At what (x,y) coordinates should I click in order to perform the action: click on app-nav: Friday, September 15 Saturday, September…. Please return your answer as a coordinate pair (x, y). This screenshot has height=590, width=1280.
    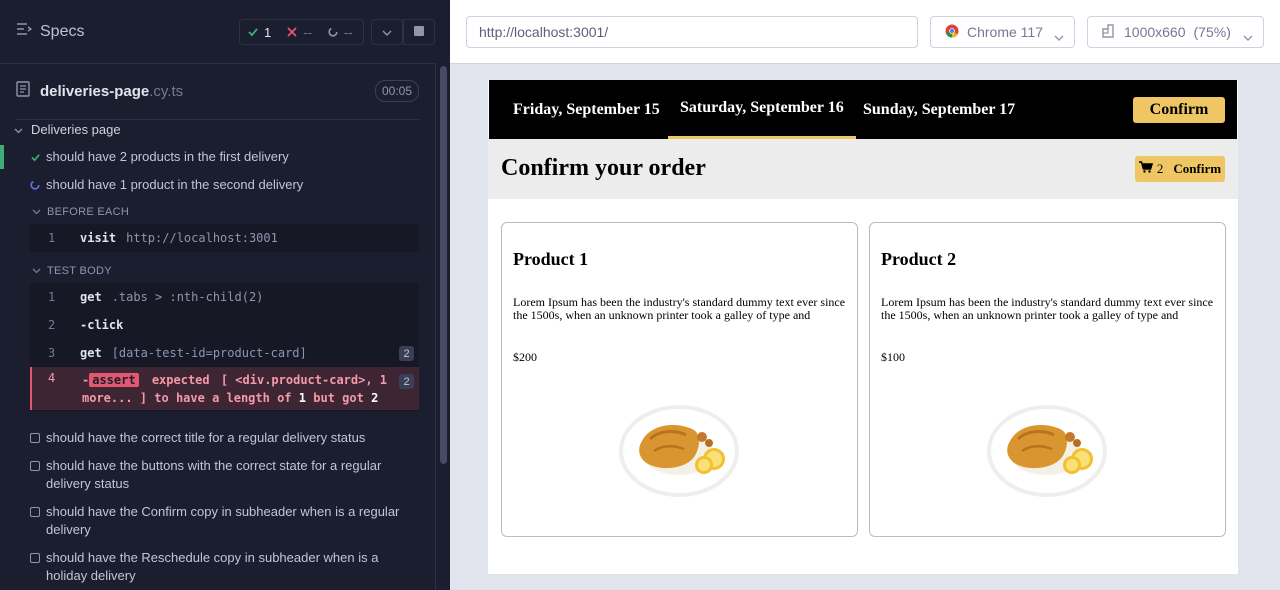
    Looking at the image, I should click on (863, 109).